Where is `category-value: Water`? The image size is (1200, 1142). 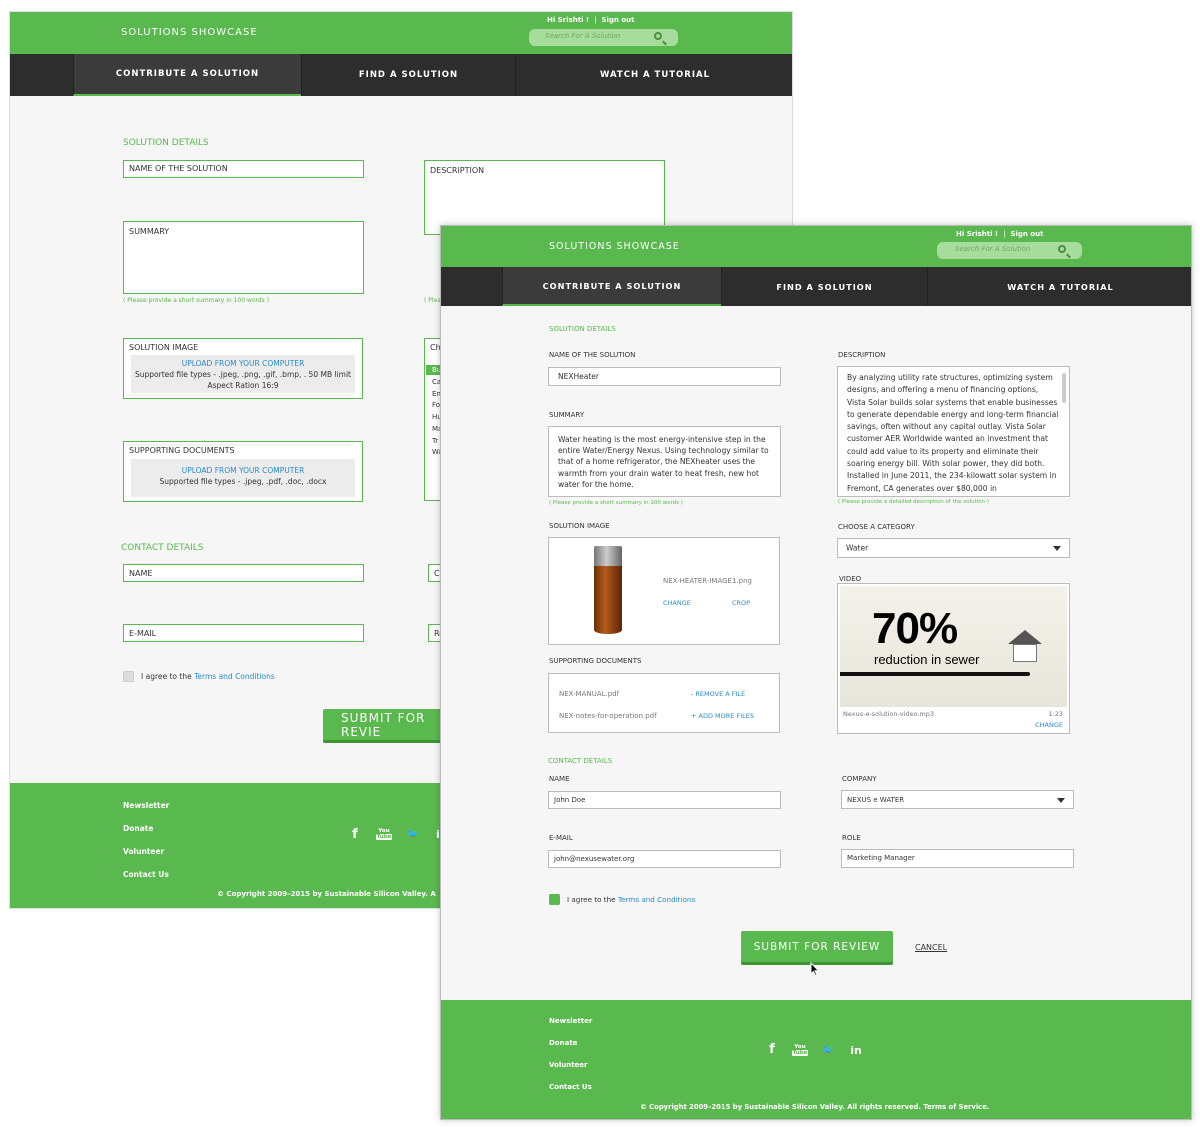
category-value: Water is located at coordinates (857, 548).